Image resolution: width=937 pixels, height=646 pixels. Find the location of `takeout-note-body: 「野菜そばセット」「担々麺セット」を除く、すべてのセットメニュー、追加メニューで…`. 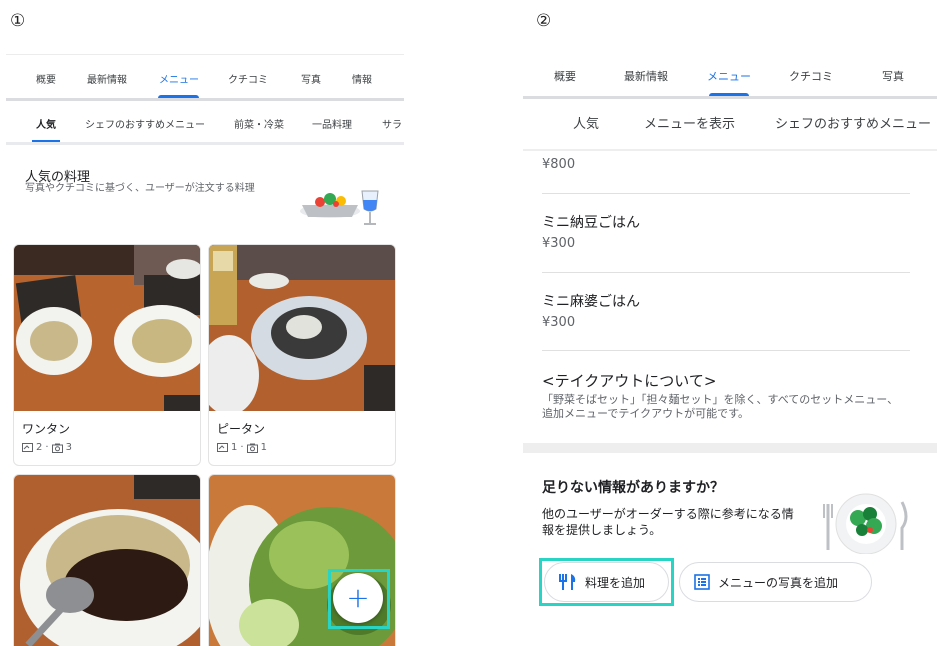

takeout-note-body: 「野菜そばセット」「担々麺セット」を除く、すべてのセットメニュー、追加メニューで… is located at coordinates (720, 406).